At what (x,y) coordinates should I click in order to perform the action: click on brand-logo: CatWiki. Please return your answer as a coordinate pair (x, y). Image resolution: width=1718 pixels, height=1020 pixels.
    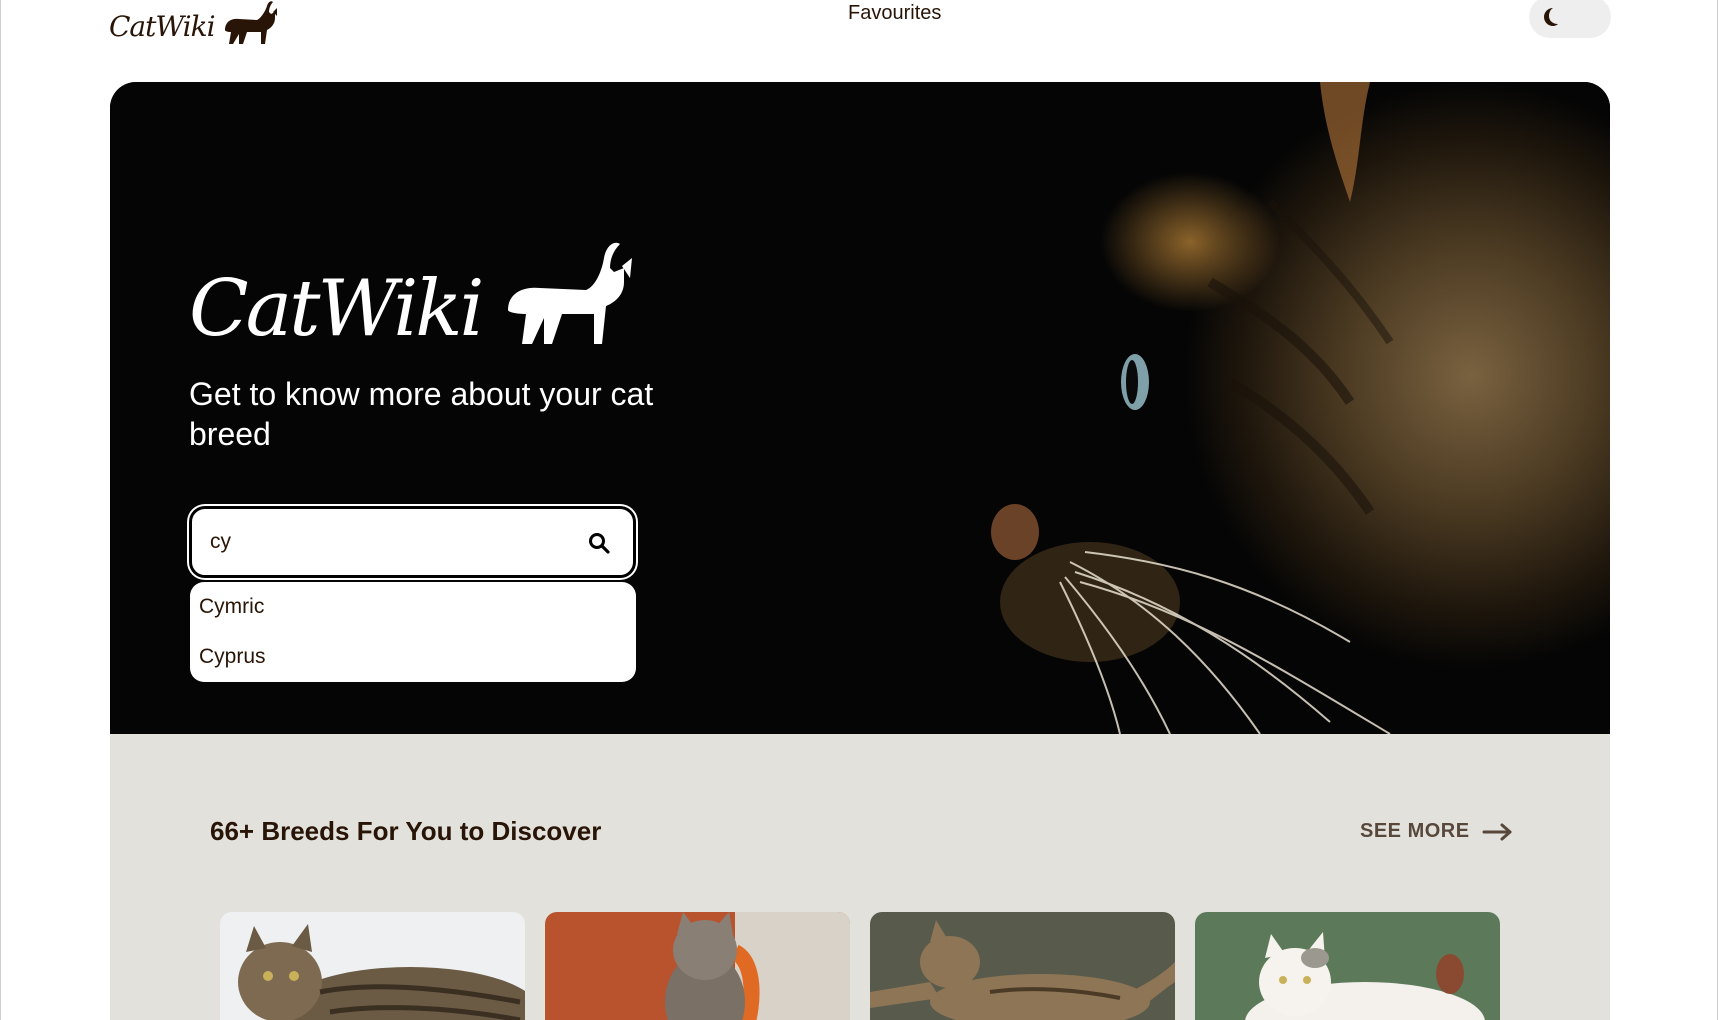
    Looking at the image, I should click on (194, 23).